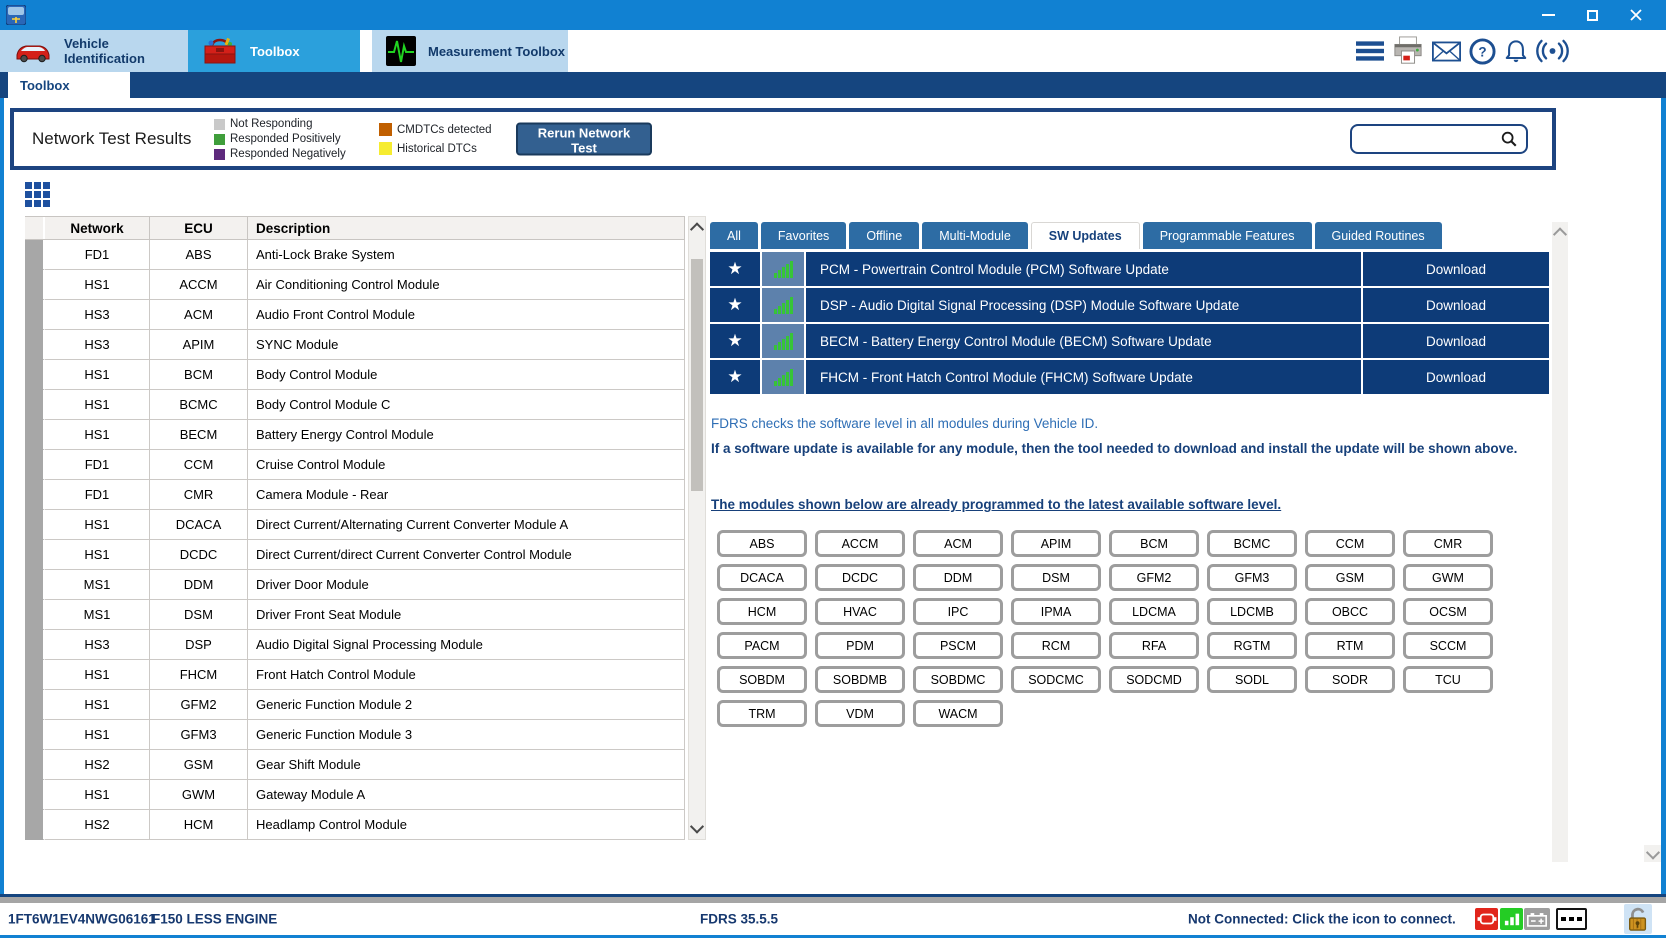  I want to click on table-row-acm: HS3 ACM Audio Front Control Module, so click(355, 315).